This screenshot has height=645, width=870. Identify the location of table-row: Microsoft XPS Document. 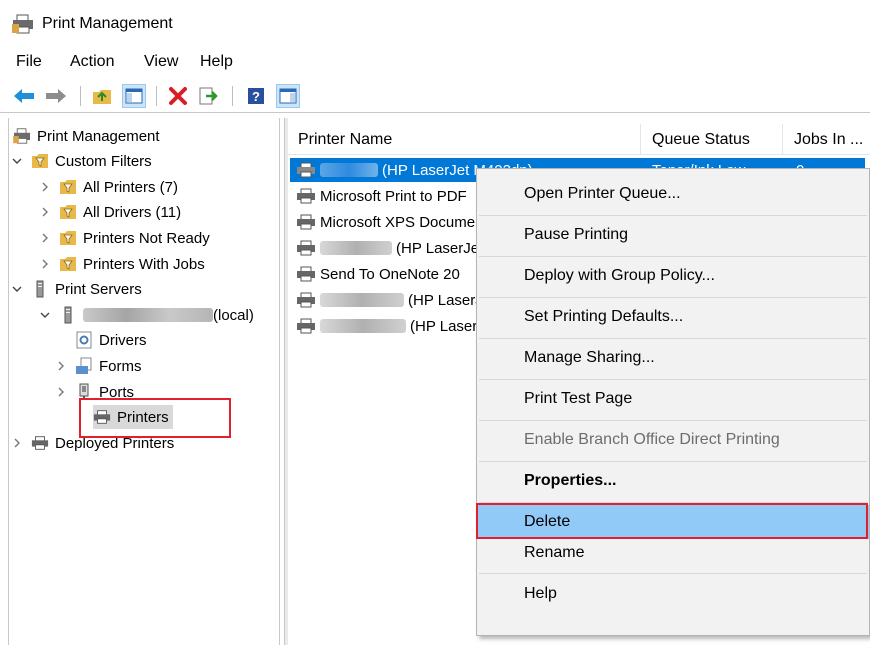
(389, 222).